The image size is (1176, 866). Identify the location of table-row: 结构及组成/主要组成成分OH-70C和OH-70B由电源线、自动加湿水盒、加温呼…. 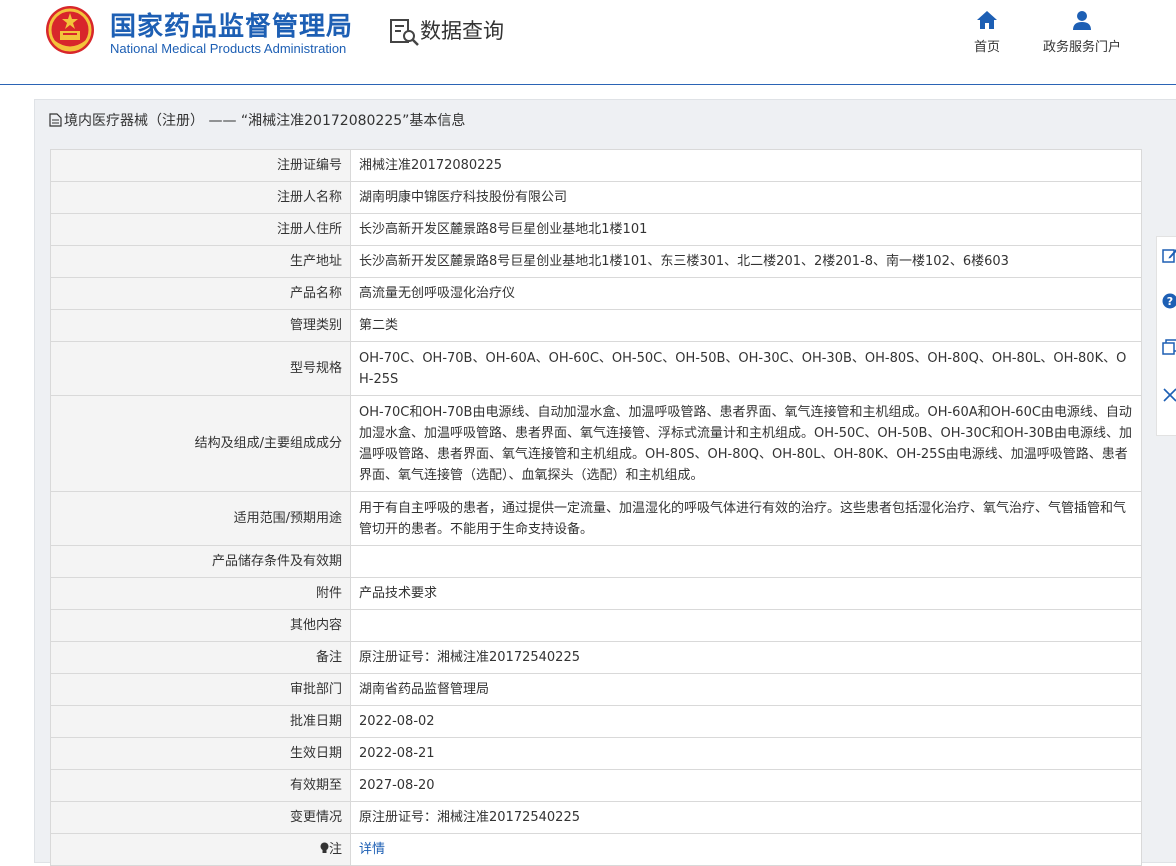
(596, 444).